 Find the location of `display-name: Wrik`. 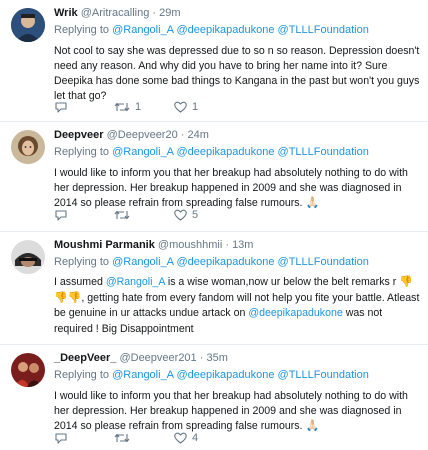

display-name: Wrik is located at coordinates (66, 13).